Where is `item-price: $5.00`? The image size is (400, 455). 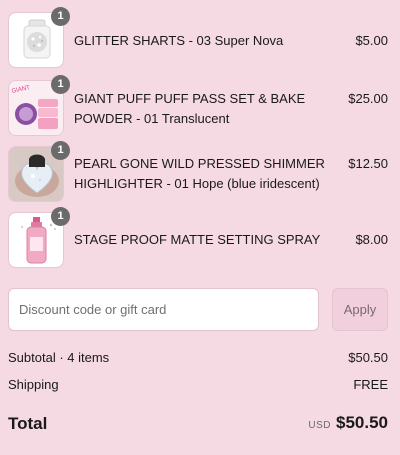
item-price: $5.00 is located at coordinates (371, 40).